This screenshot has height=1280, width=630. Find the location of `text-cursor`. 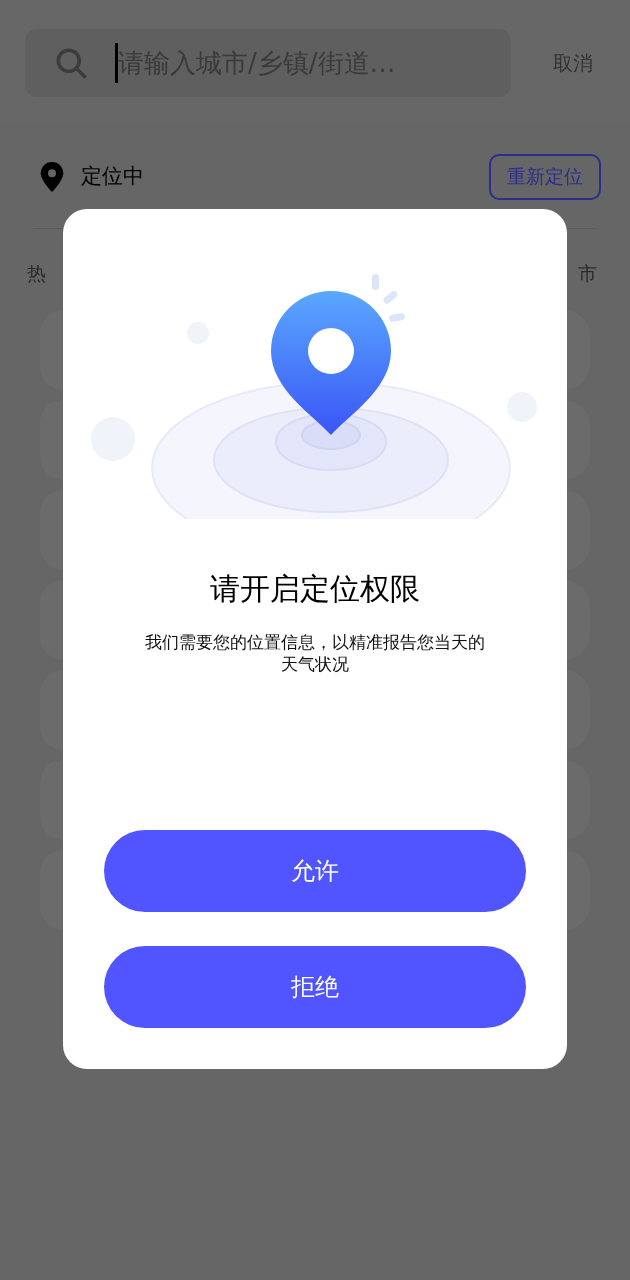

text-cursor is located at coordinates (116, 62).